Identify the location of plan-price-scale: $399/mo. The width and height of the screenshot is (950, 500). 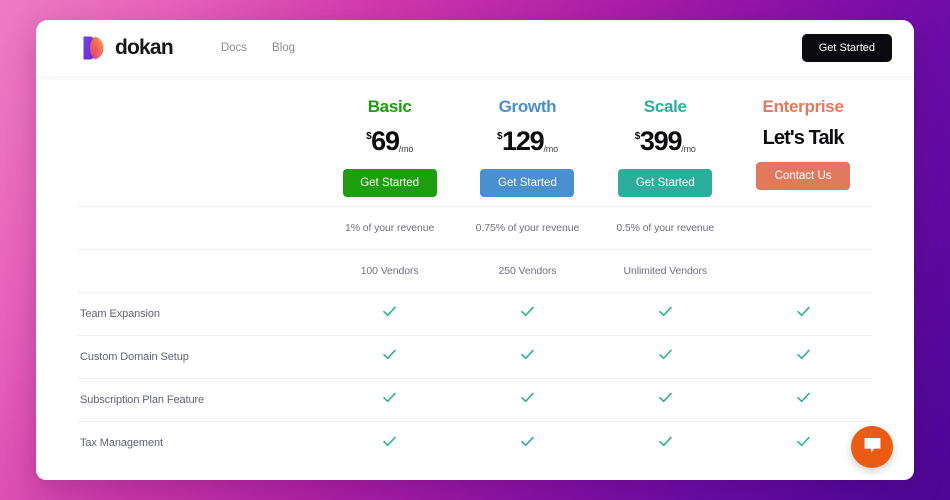
(665, 141).